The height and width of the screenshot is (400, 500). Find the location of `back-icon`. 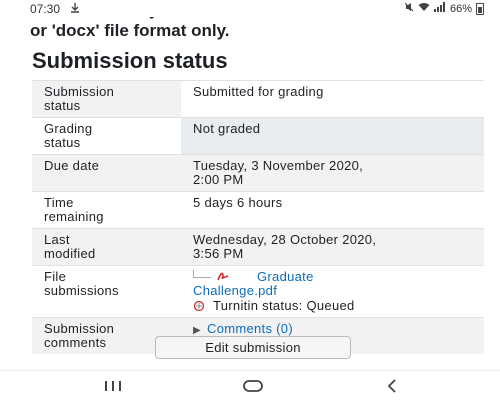

back-icon is located at coordinates (392, 386).